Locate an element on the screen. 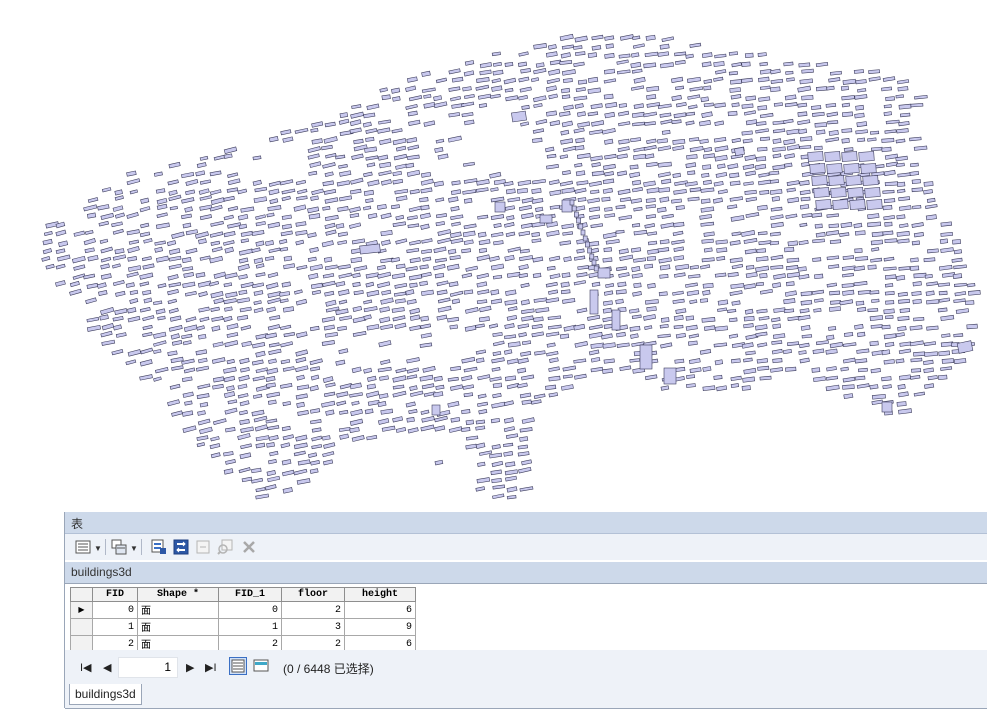 This screenshot has width=987, height=723. table-row: ▶ 0 面 0 2 6 is located at coordinates (243, 610).